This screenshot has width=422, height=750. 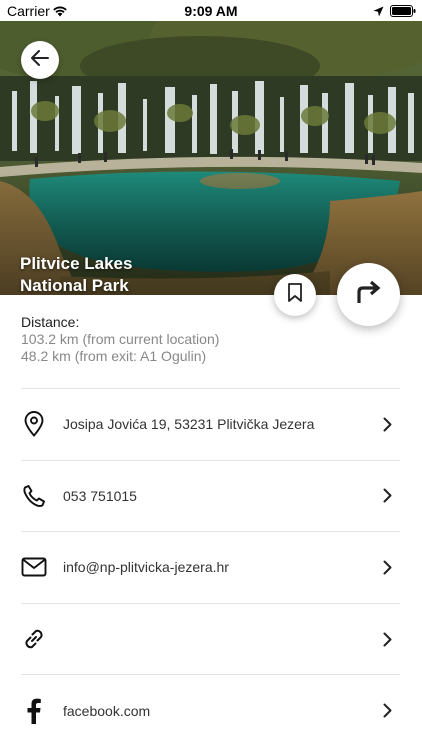 I want to click on battery-icon, so click(x=403, y=13).